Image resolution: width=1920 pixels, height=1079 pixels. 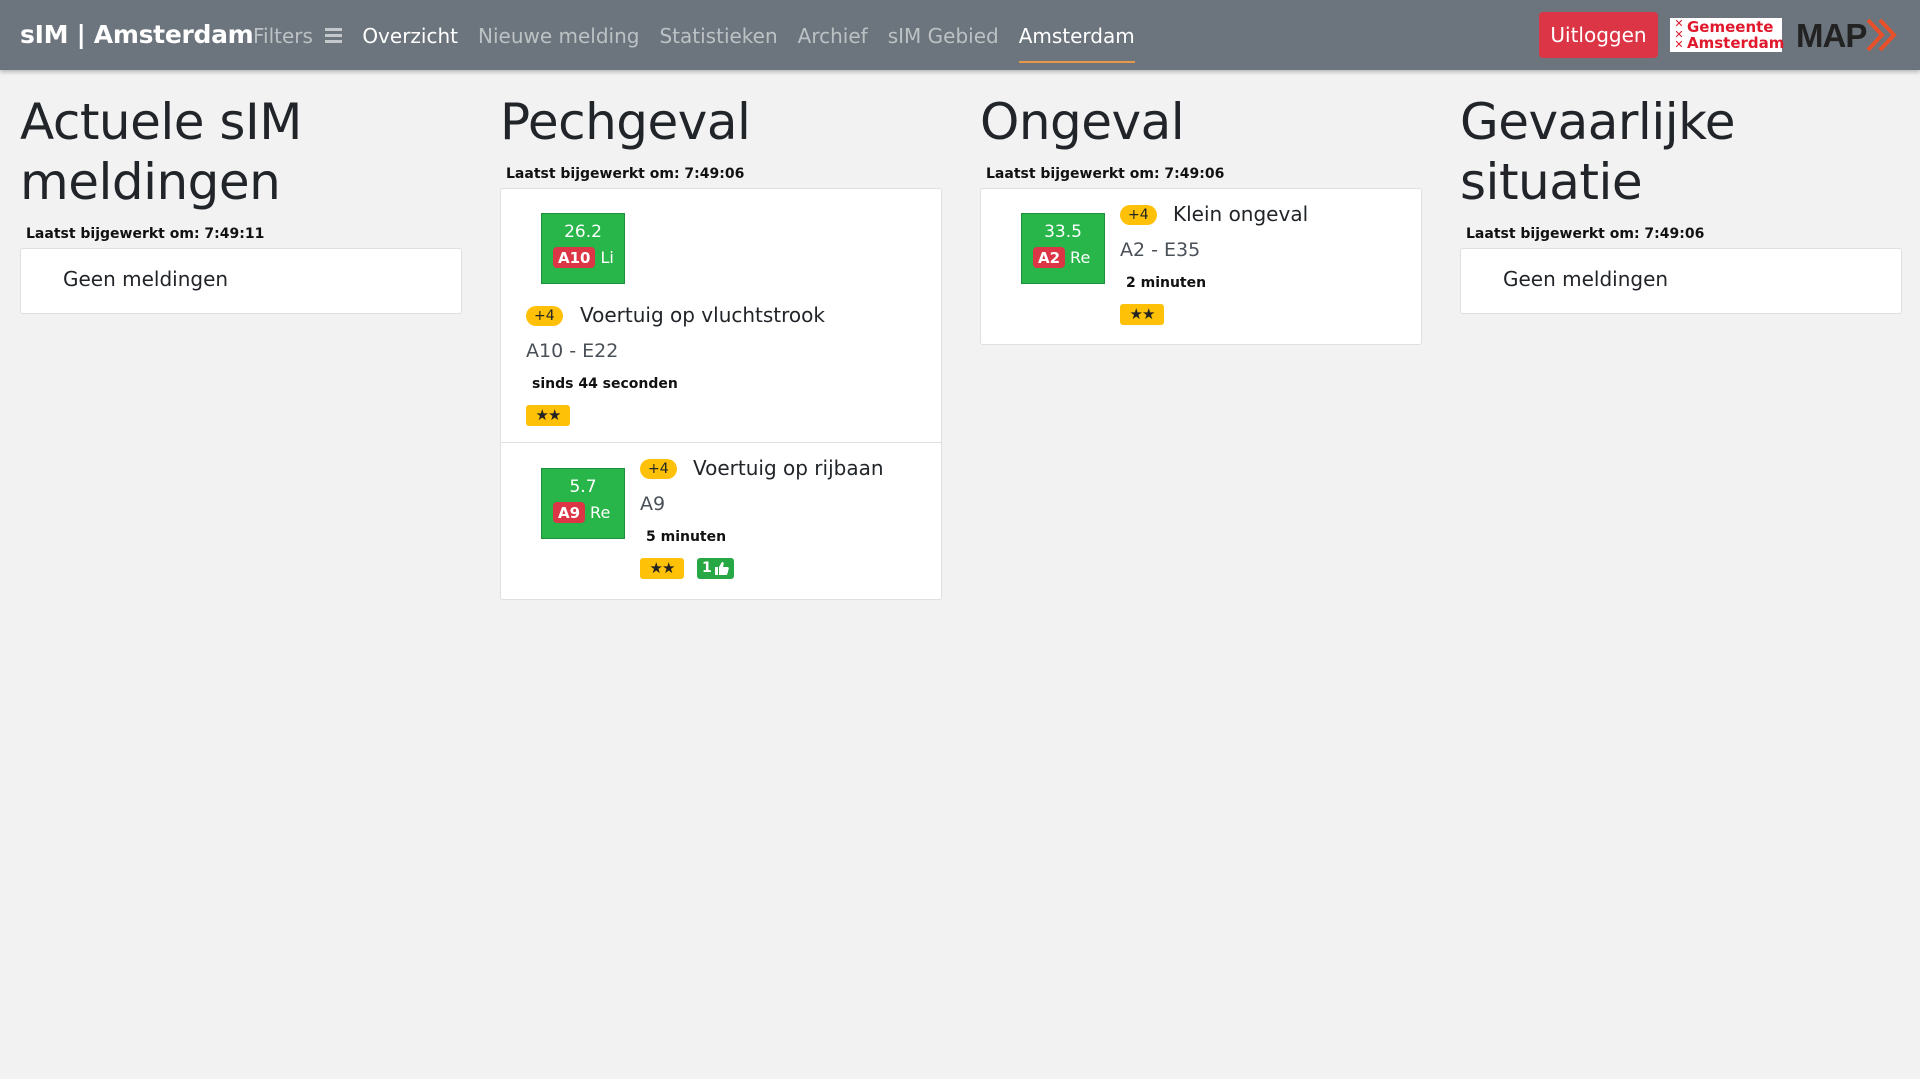 I want to click on gemeente-logo-line1: Gemeente, so click(x=1730, y=27).